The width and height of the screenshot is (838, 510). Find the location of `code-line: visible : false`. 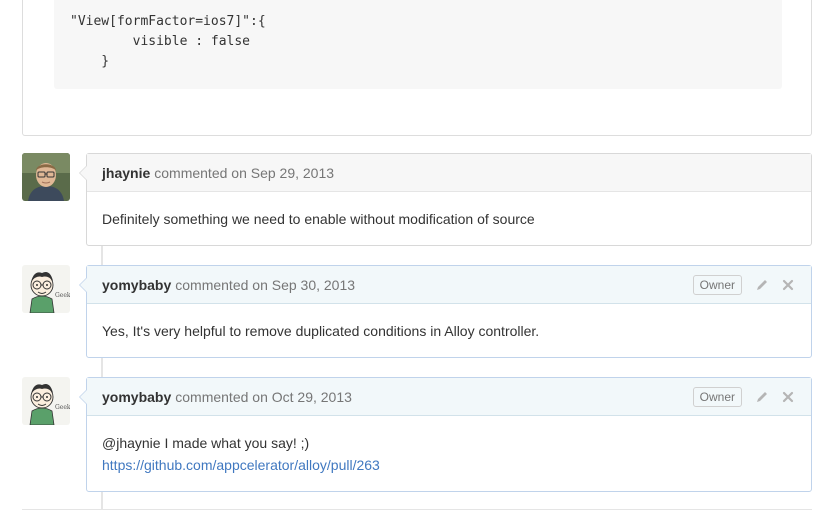

code-line: visible : false is located at coordinates (160, 41).